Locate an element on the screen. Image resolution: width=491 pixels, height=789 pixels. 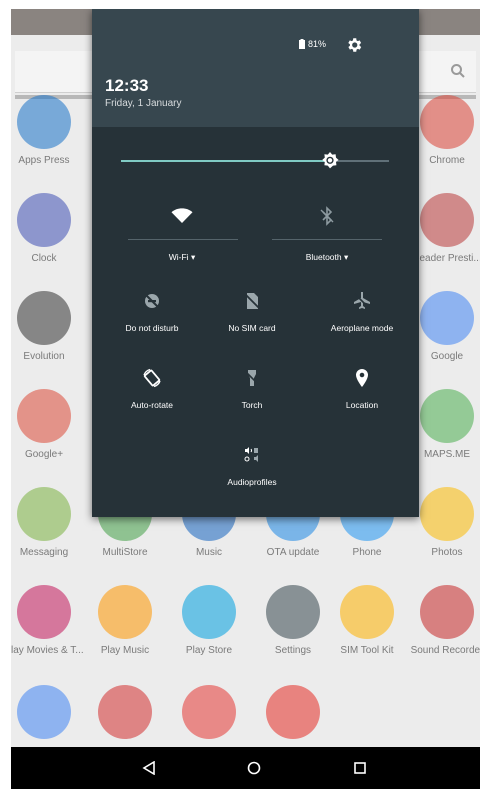
maps-me-icon is located at coordinates (447, 416).